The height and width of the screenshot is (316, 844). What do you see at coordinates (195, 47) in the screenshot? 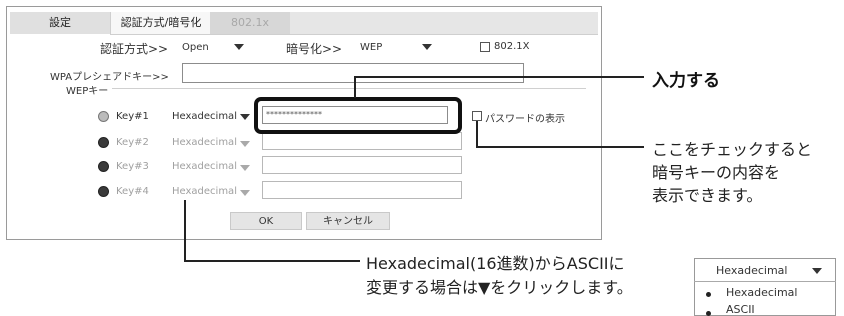
I see `auth-method-value: Open` at bounding box center [195, 47].